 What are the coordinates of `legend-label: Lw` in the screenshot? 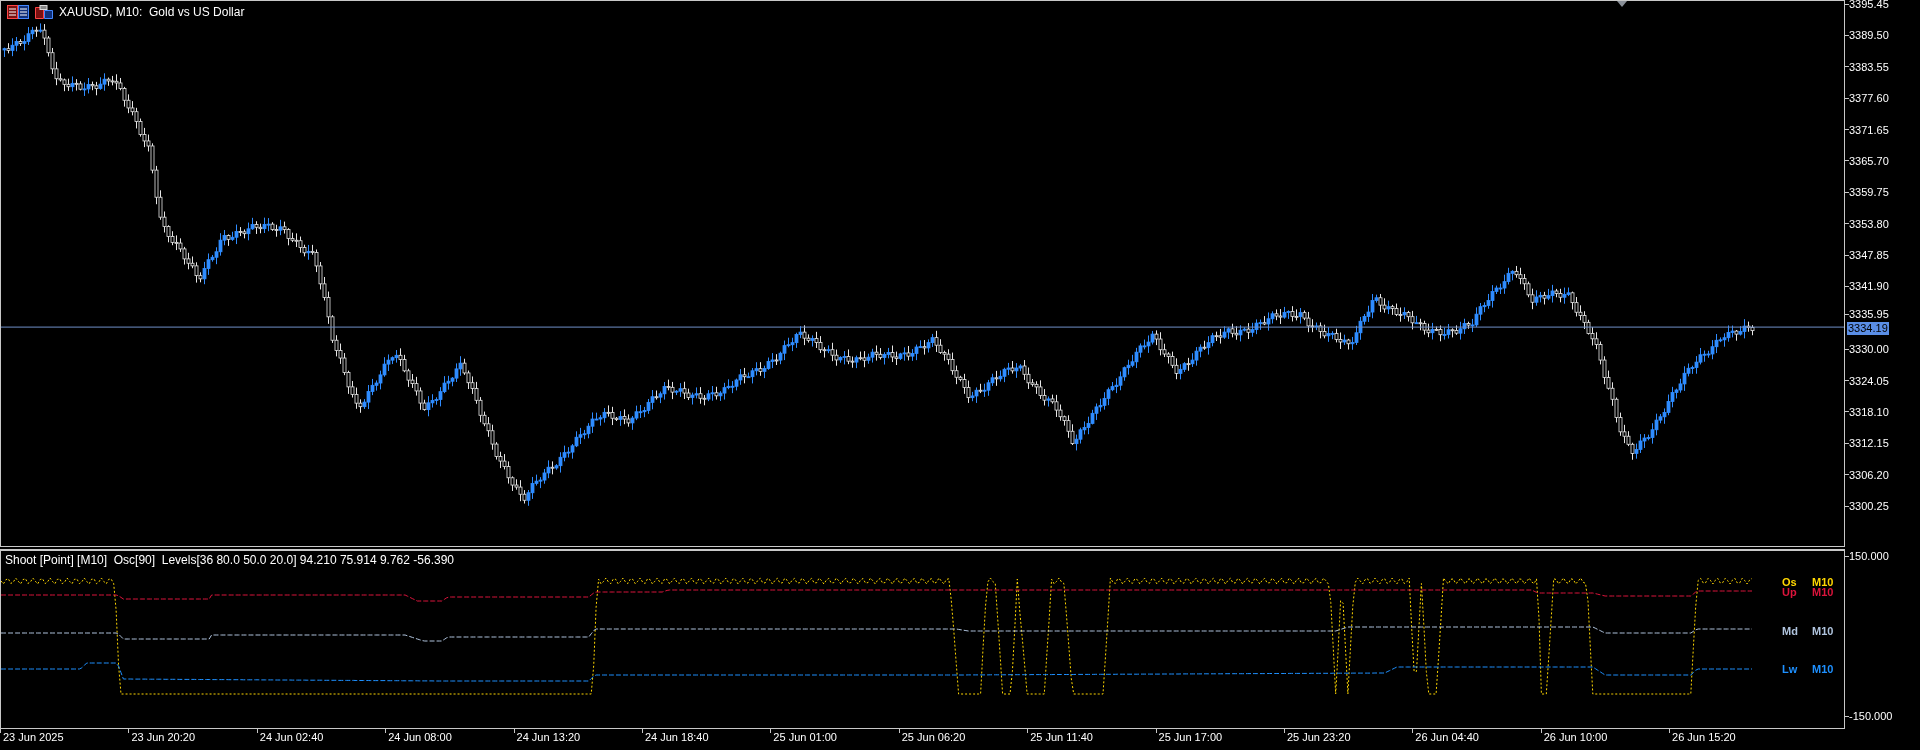 It's located at (1790, 669).